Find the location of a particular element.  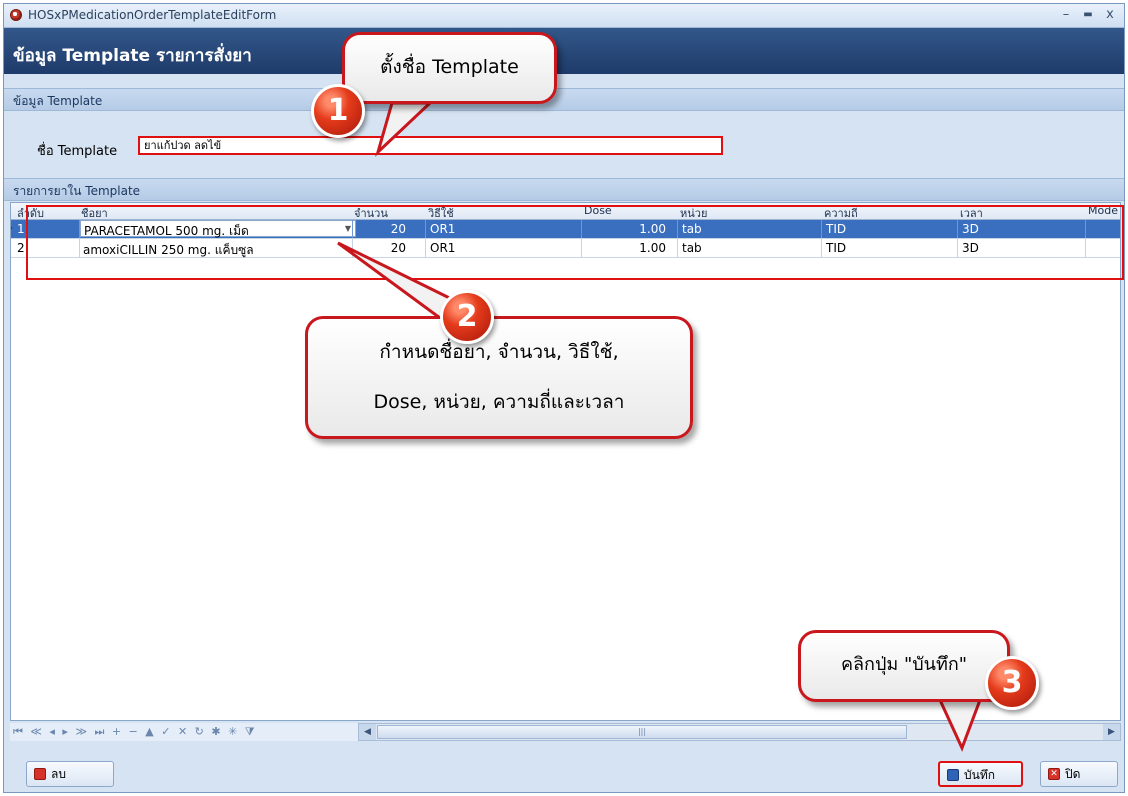

save-button-label: บันทึก is located at coordinates (979, 775).